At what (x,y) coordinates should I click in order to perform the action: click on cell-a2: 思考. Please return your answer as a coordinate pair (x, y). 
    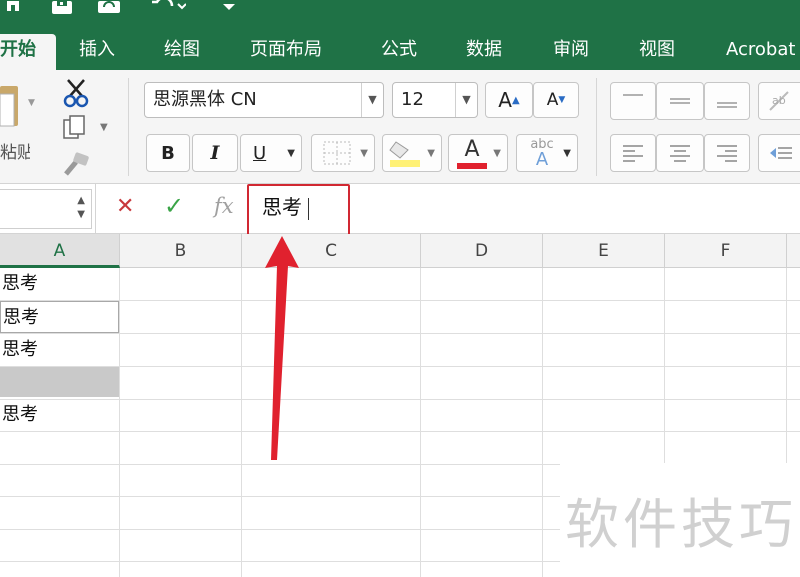
    Looking at the image, I should click on (59, 317).